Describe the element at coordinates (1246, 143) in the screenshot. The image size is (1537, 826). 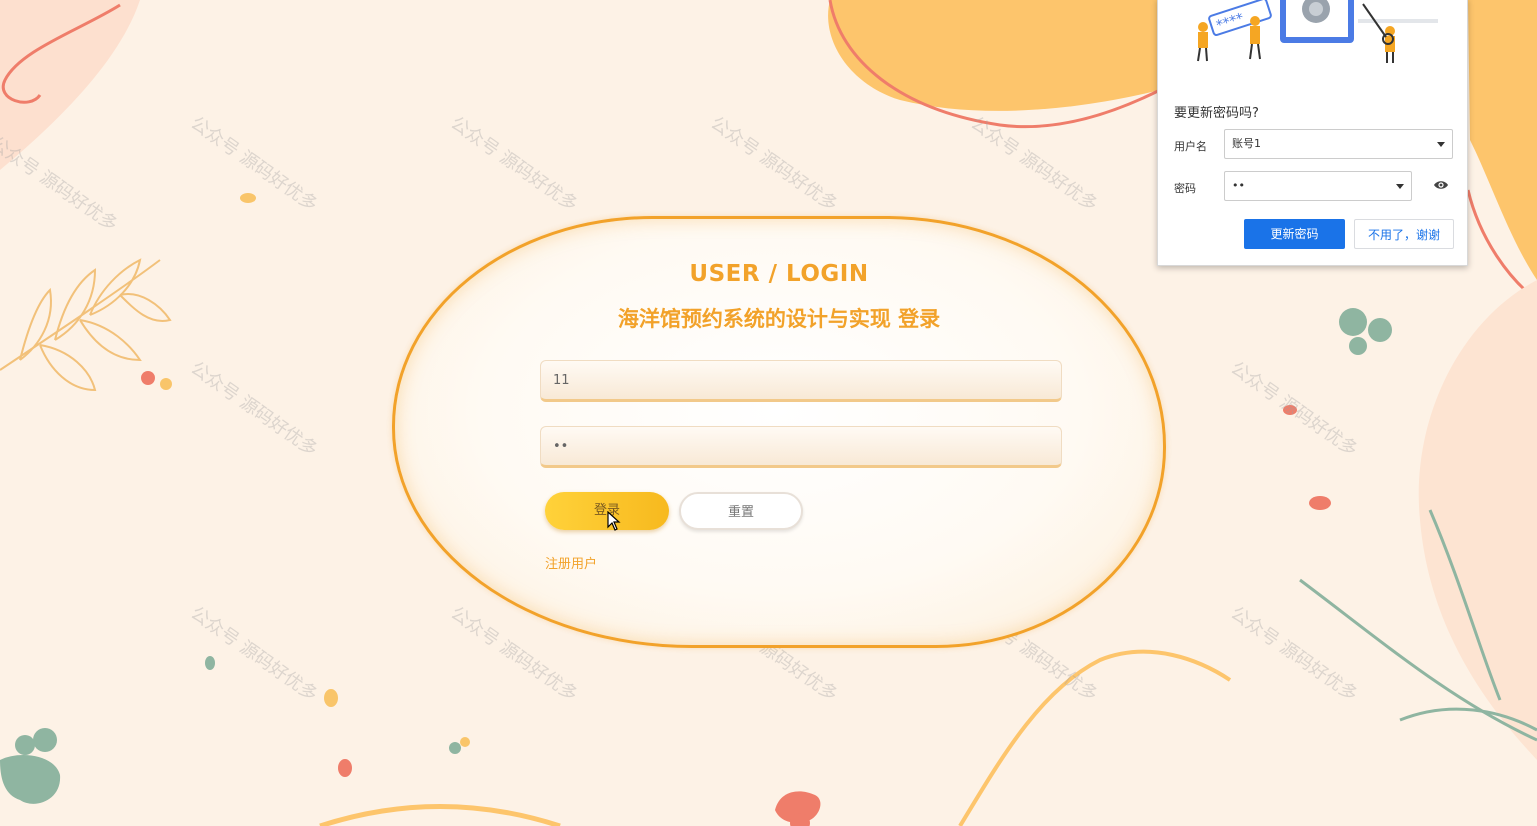
I see `popup-username-value: 账号1` at that location.